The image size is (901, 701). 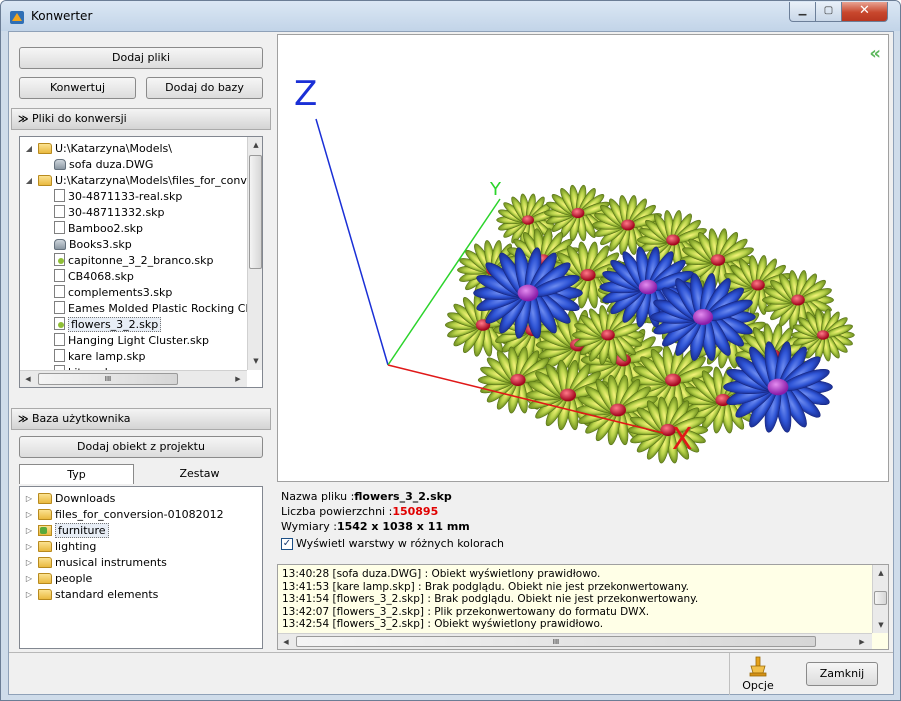 What do you see at coordinates (875, 53) in the screenshot?
I see `collapse-panel-icon: «` at bounding box center [875, 53].